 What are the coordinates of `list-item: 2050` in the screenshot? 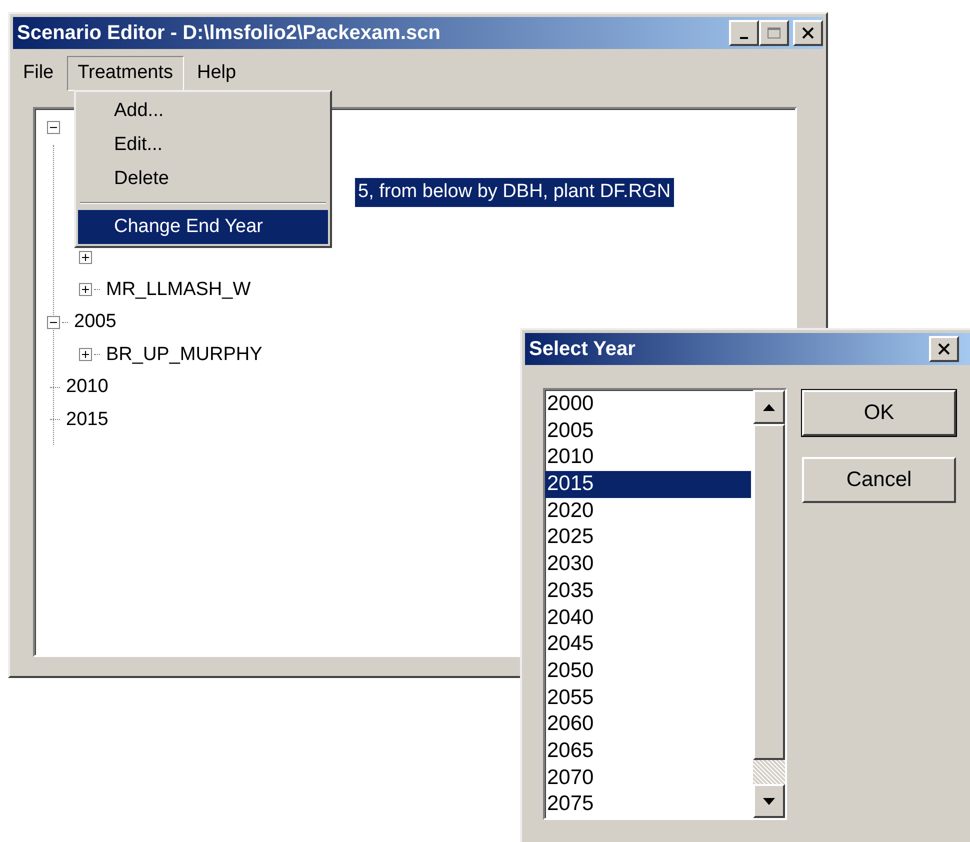 It's located at (648, 671).